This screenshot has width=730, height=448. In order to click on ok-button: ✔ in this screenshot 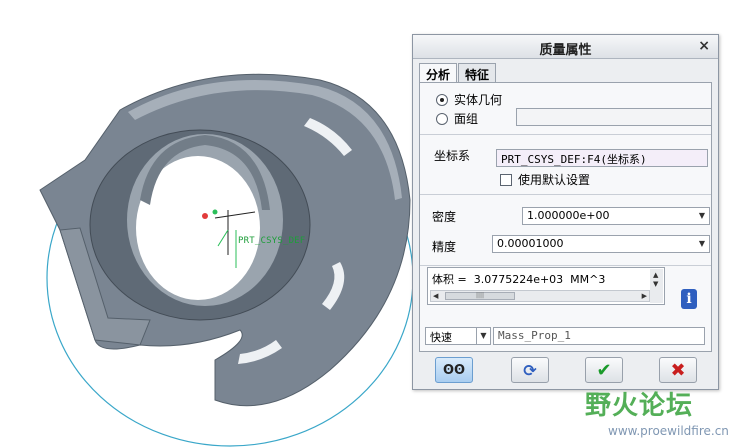, I will do `click(604, 370)`.